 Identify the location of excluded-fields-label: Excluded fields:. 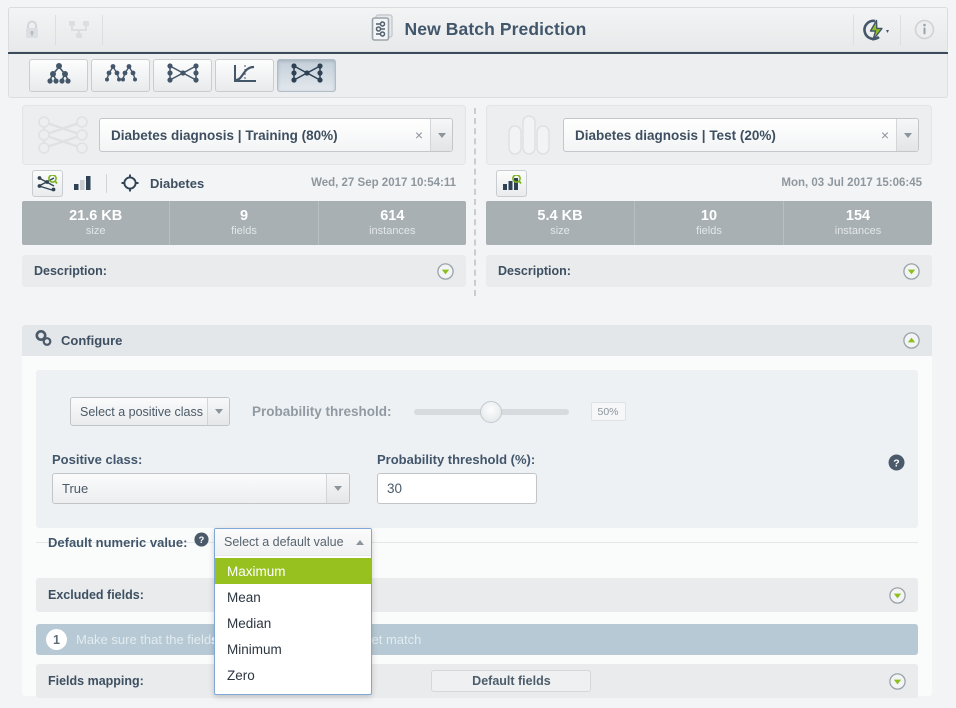
(96, 595).